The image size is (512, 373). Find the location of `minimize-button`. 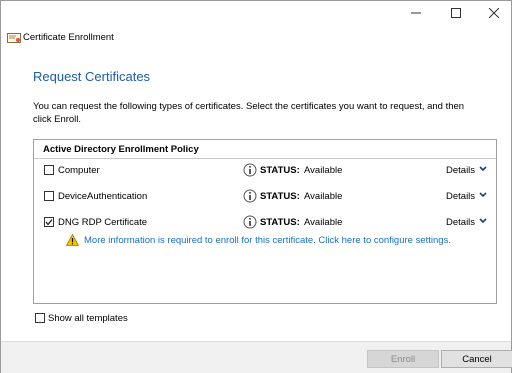

minimize-button is located at coordinates (416, 13).